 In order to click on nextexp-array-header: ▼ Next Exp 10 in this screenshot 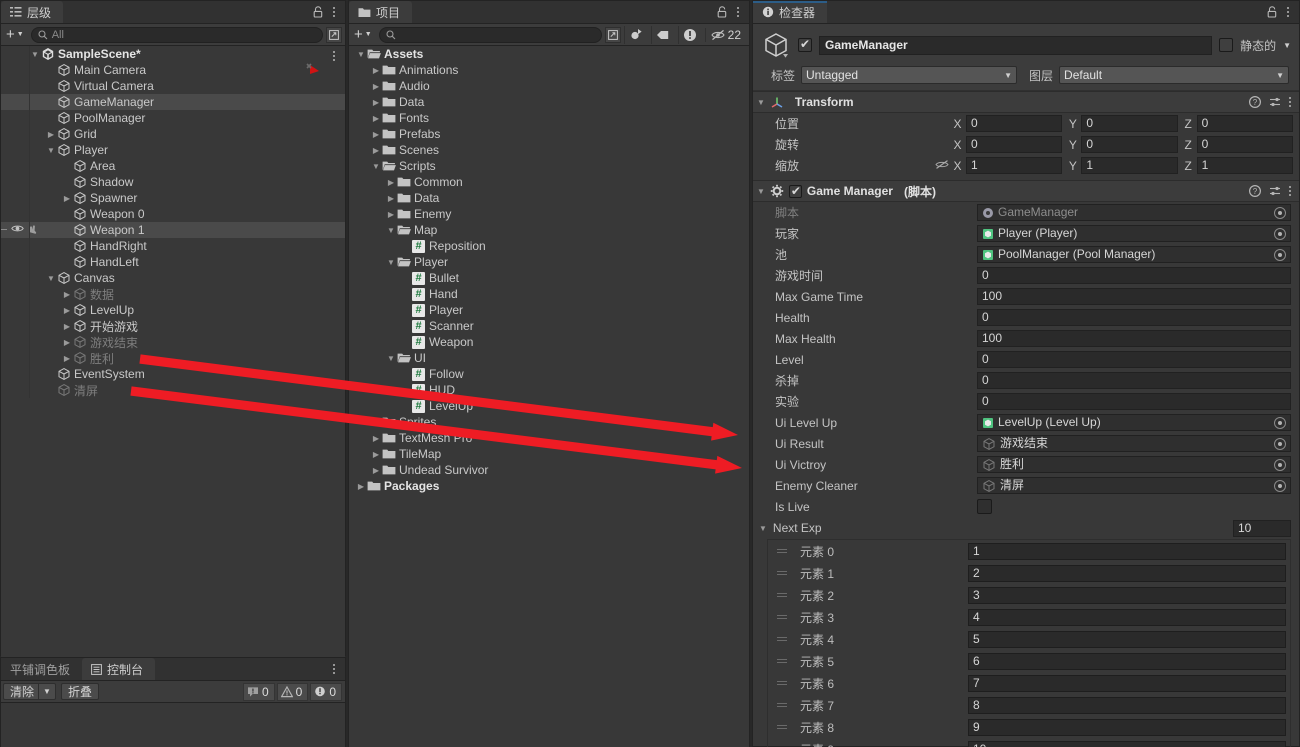, I will do `click(1026, 528)`.